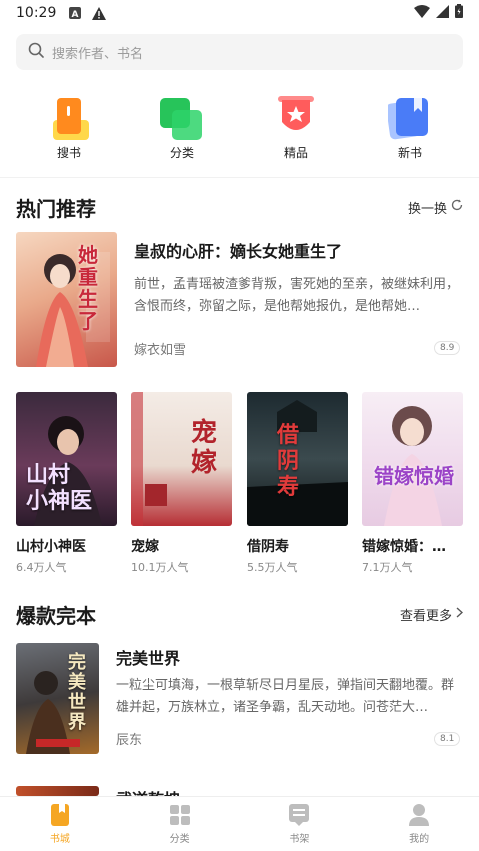 The image size is (479, 851). I want to click on book-title: 宠嫁, so click(181, 546).